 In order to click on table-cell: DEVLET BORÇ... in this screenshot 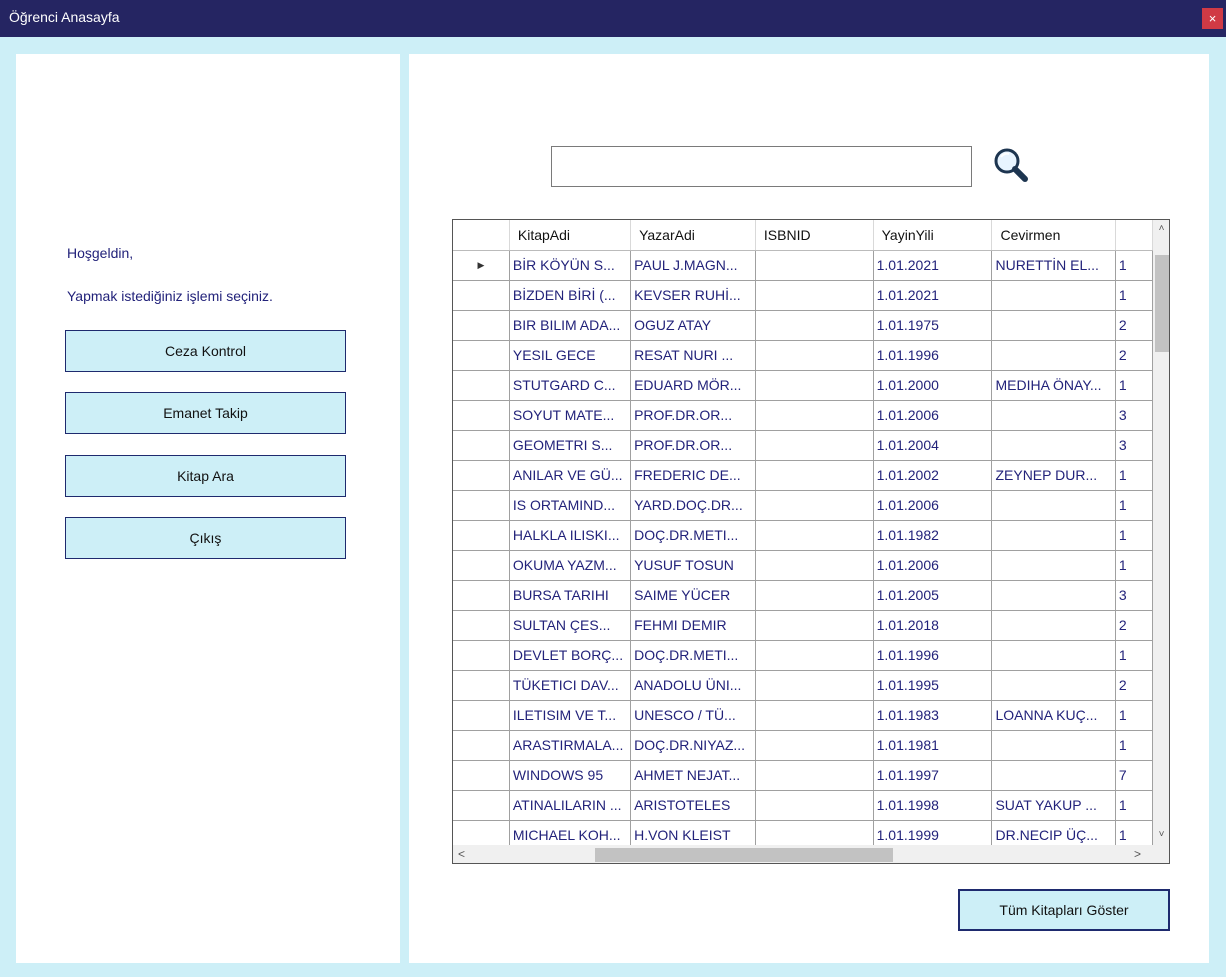, I will do `click(570, 655)`.